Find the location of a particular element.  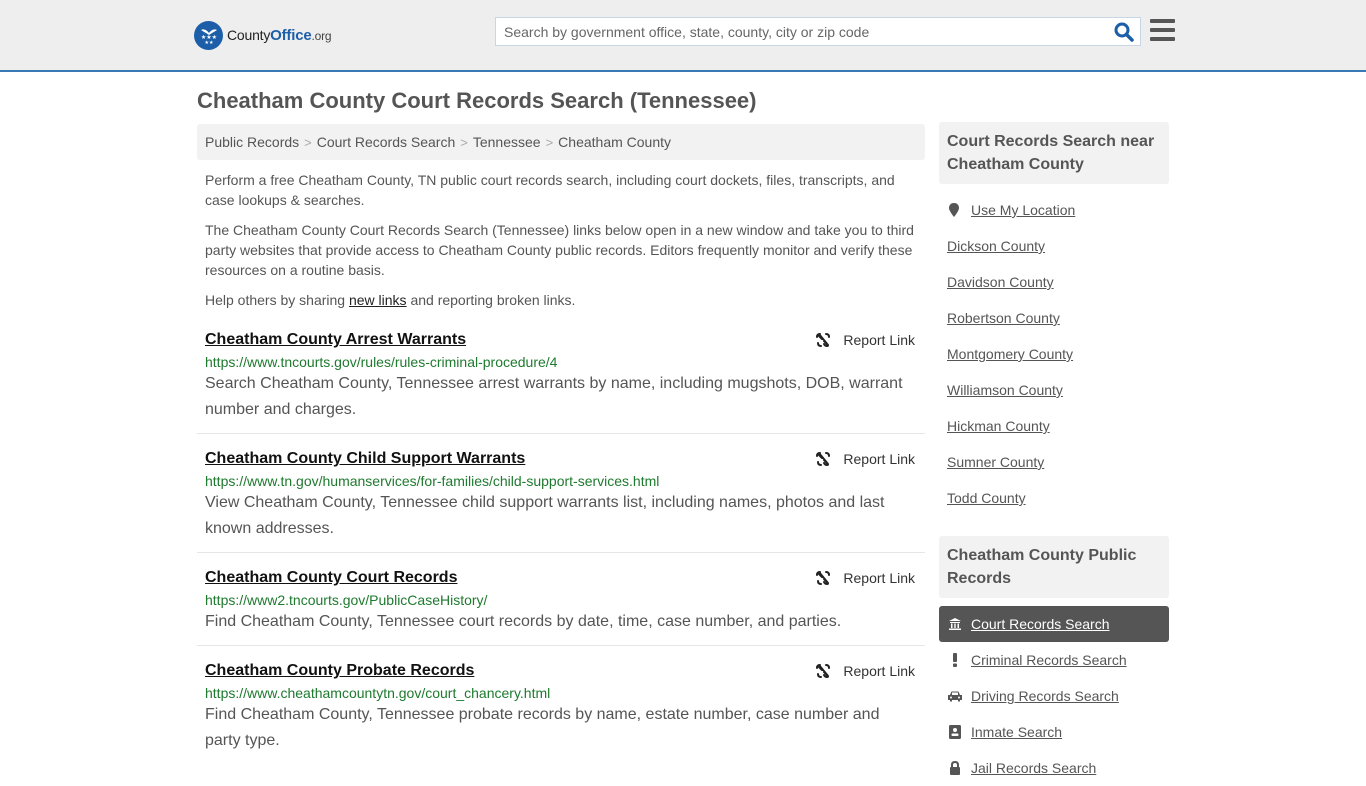

nearby-county-link: Robertson County is located at coordinates (1054, 318).